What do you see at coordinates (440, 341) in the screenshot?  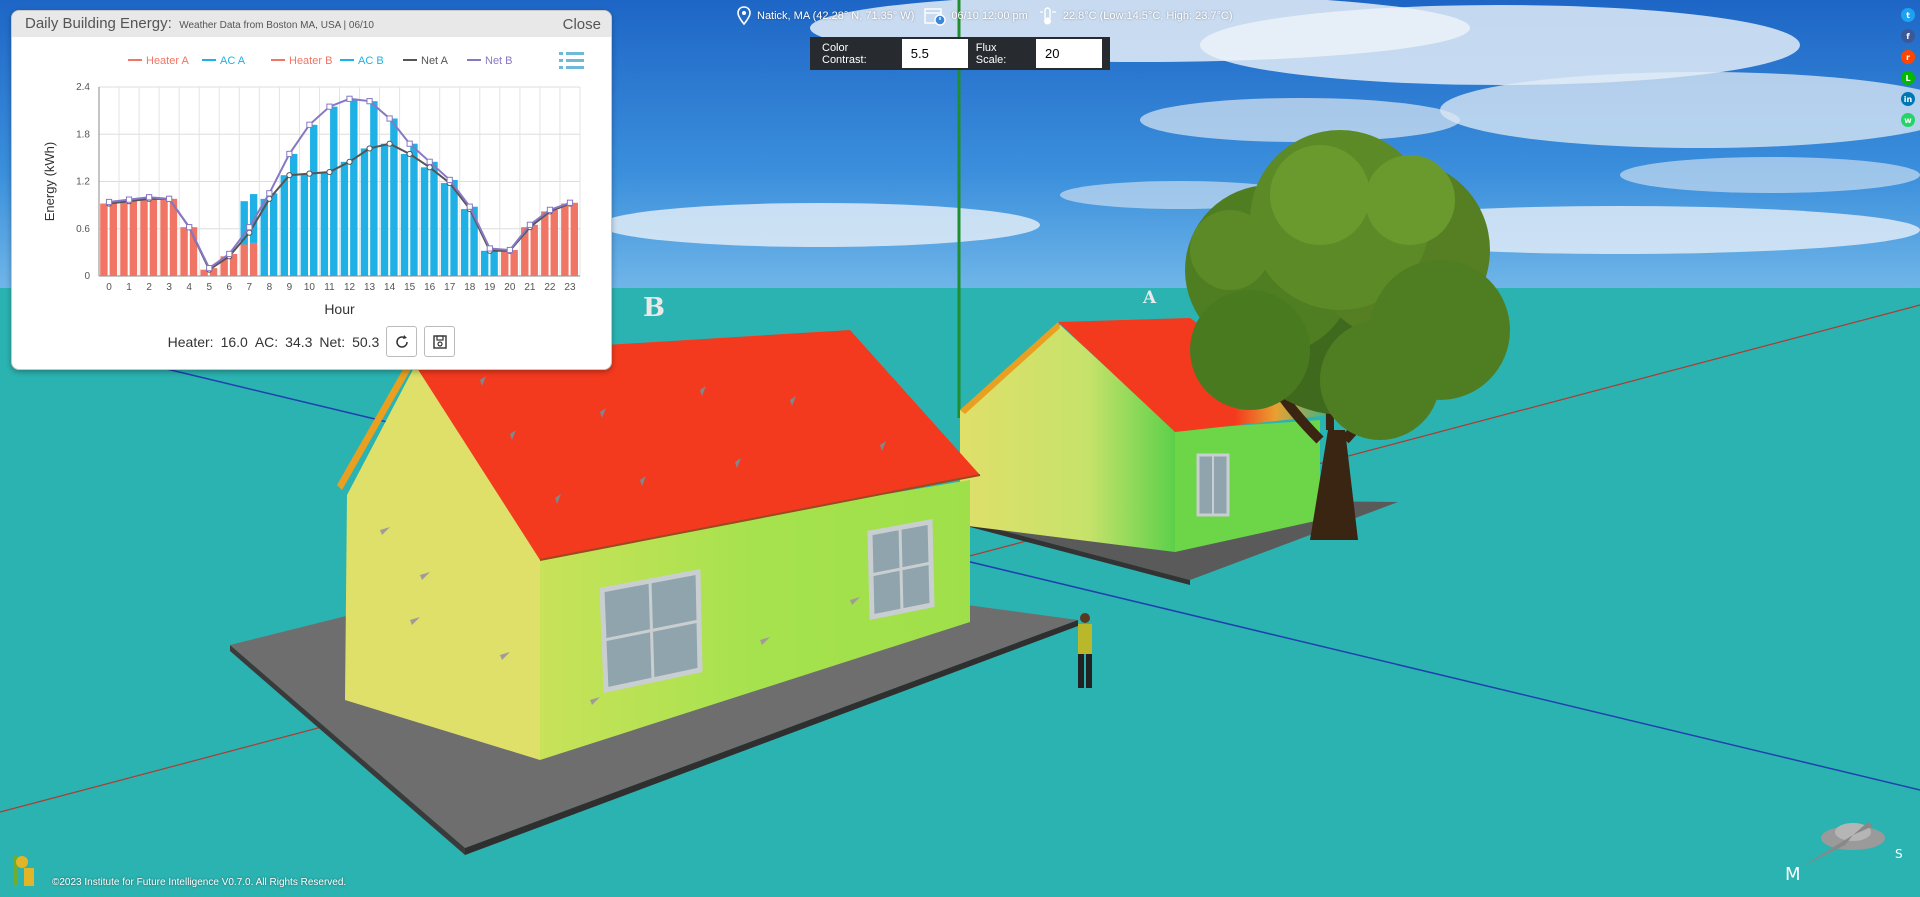 I see `save-button` at bounding box center [440, 341].